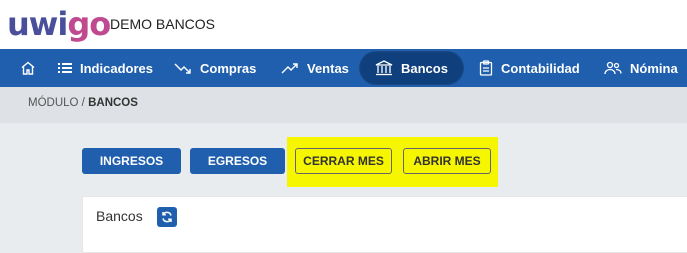  Describe the element at coordinates (37, 24) in the screenshot. I see `logo-text-part1: uwi` at that location.